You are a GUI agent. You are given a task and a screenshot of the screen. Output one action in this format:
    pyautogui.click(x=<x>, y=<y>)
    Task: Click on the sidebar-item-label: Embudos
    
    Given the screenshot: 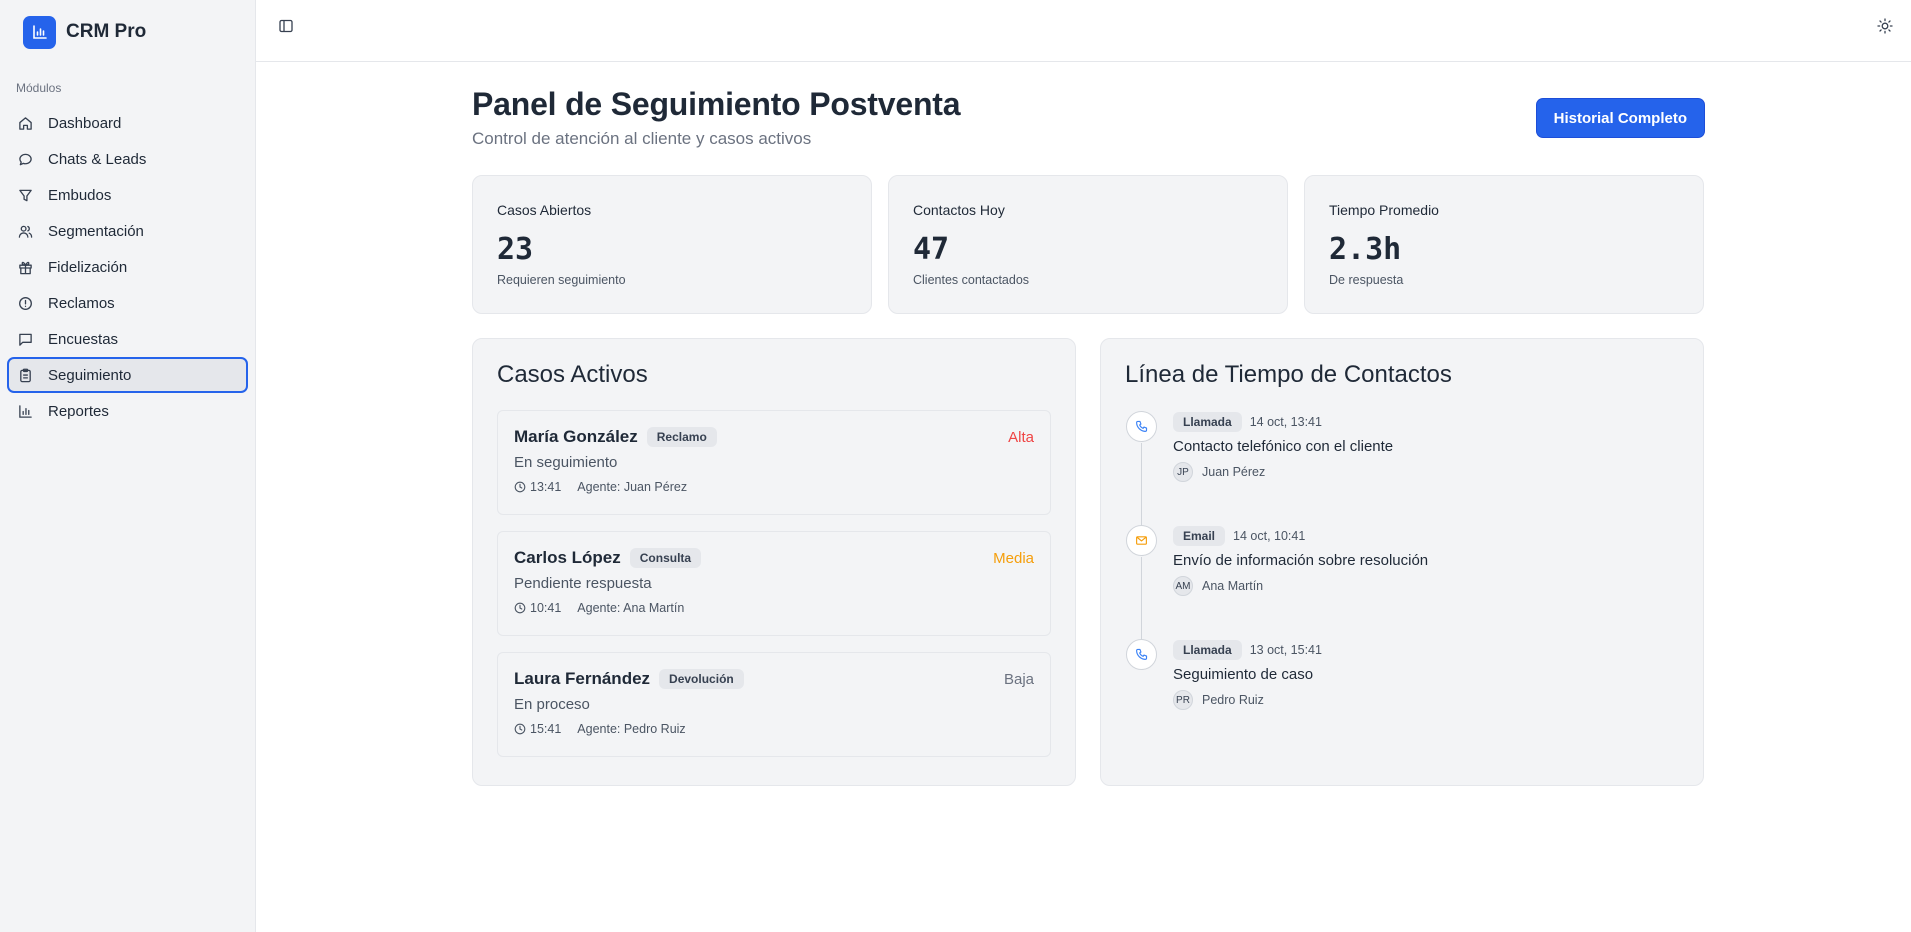 What is the action you would take?
    pyautogui.click(x=80, y=195)
    